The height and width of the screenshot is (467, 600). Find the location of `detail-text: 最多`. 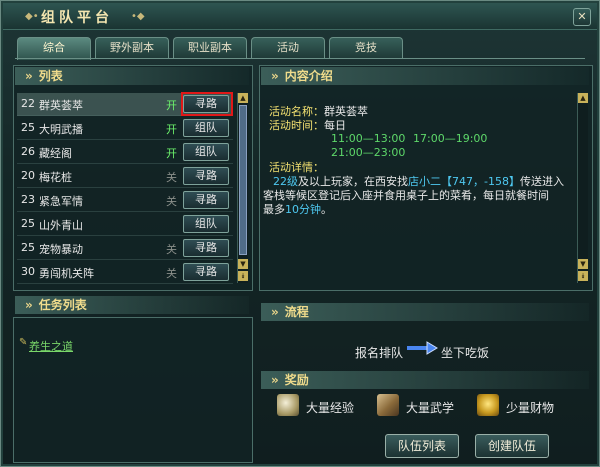

detail-text: 最多 is located at coordinates (274, 209).